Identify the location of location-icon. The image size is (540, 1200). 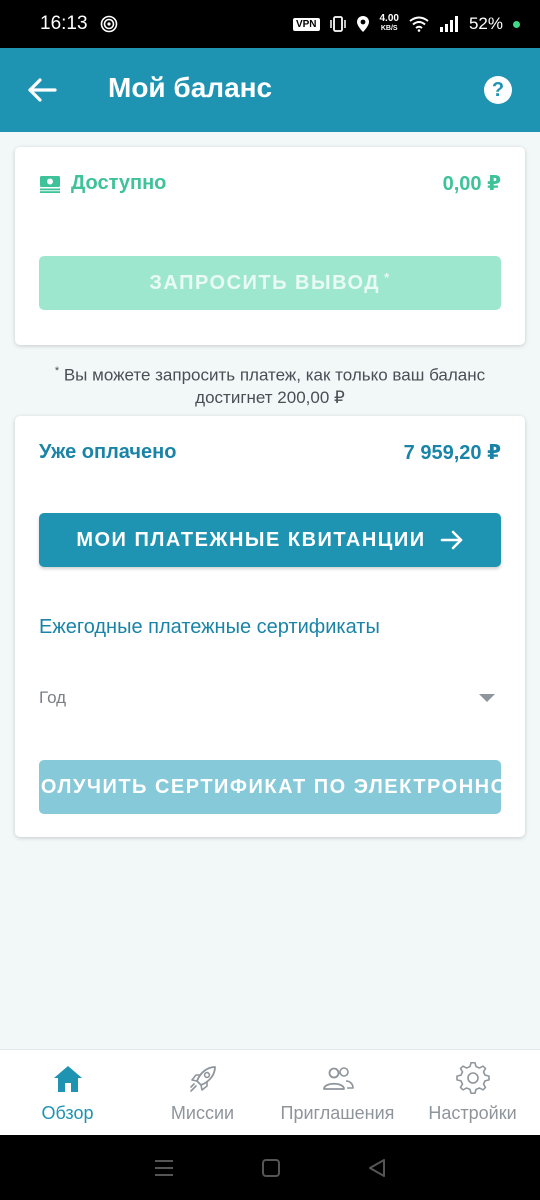
(362, 24).